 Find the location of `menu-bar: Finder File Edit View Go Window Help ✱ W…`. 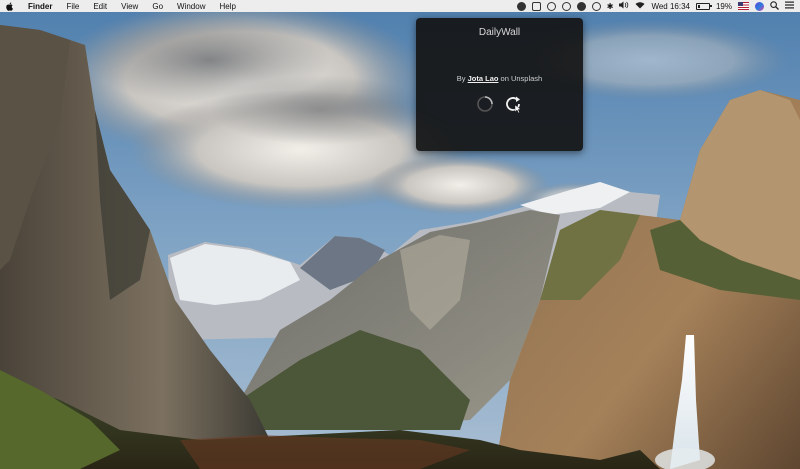

menu-bar: Finder File Edit View Go Window Help ✱ W… is located at coordinates (400, 6).